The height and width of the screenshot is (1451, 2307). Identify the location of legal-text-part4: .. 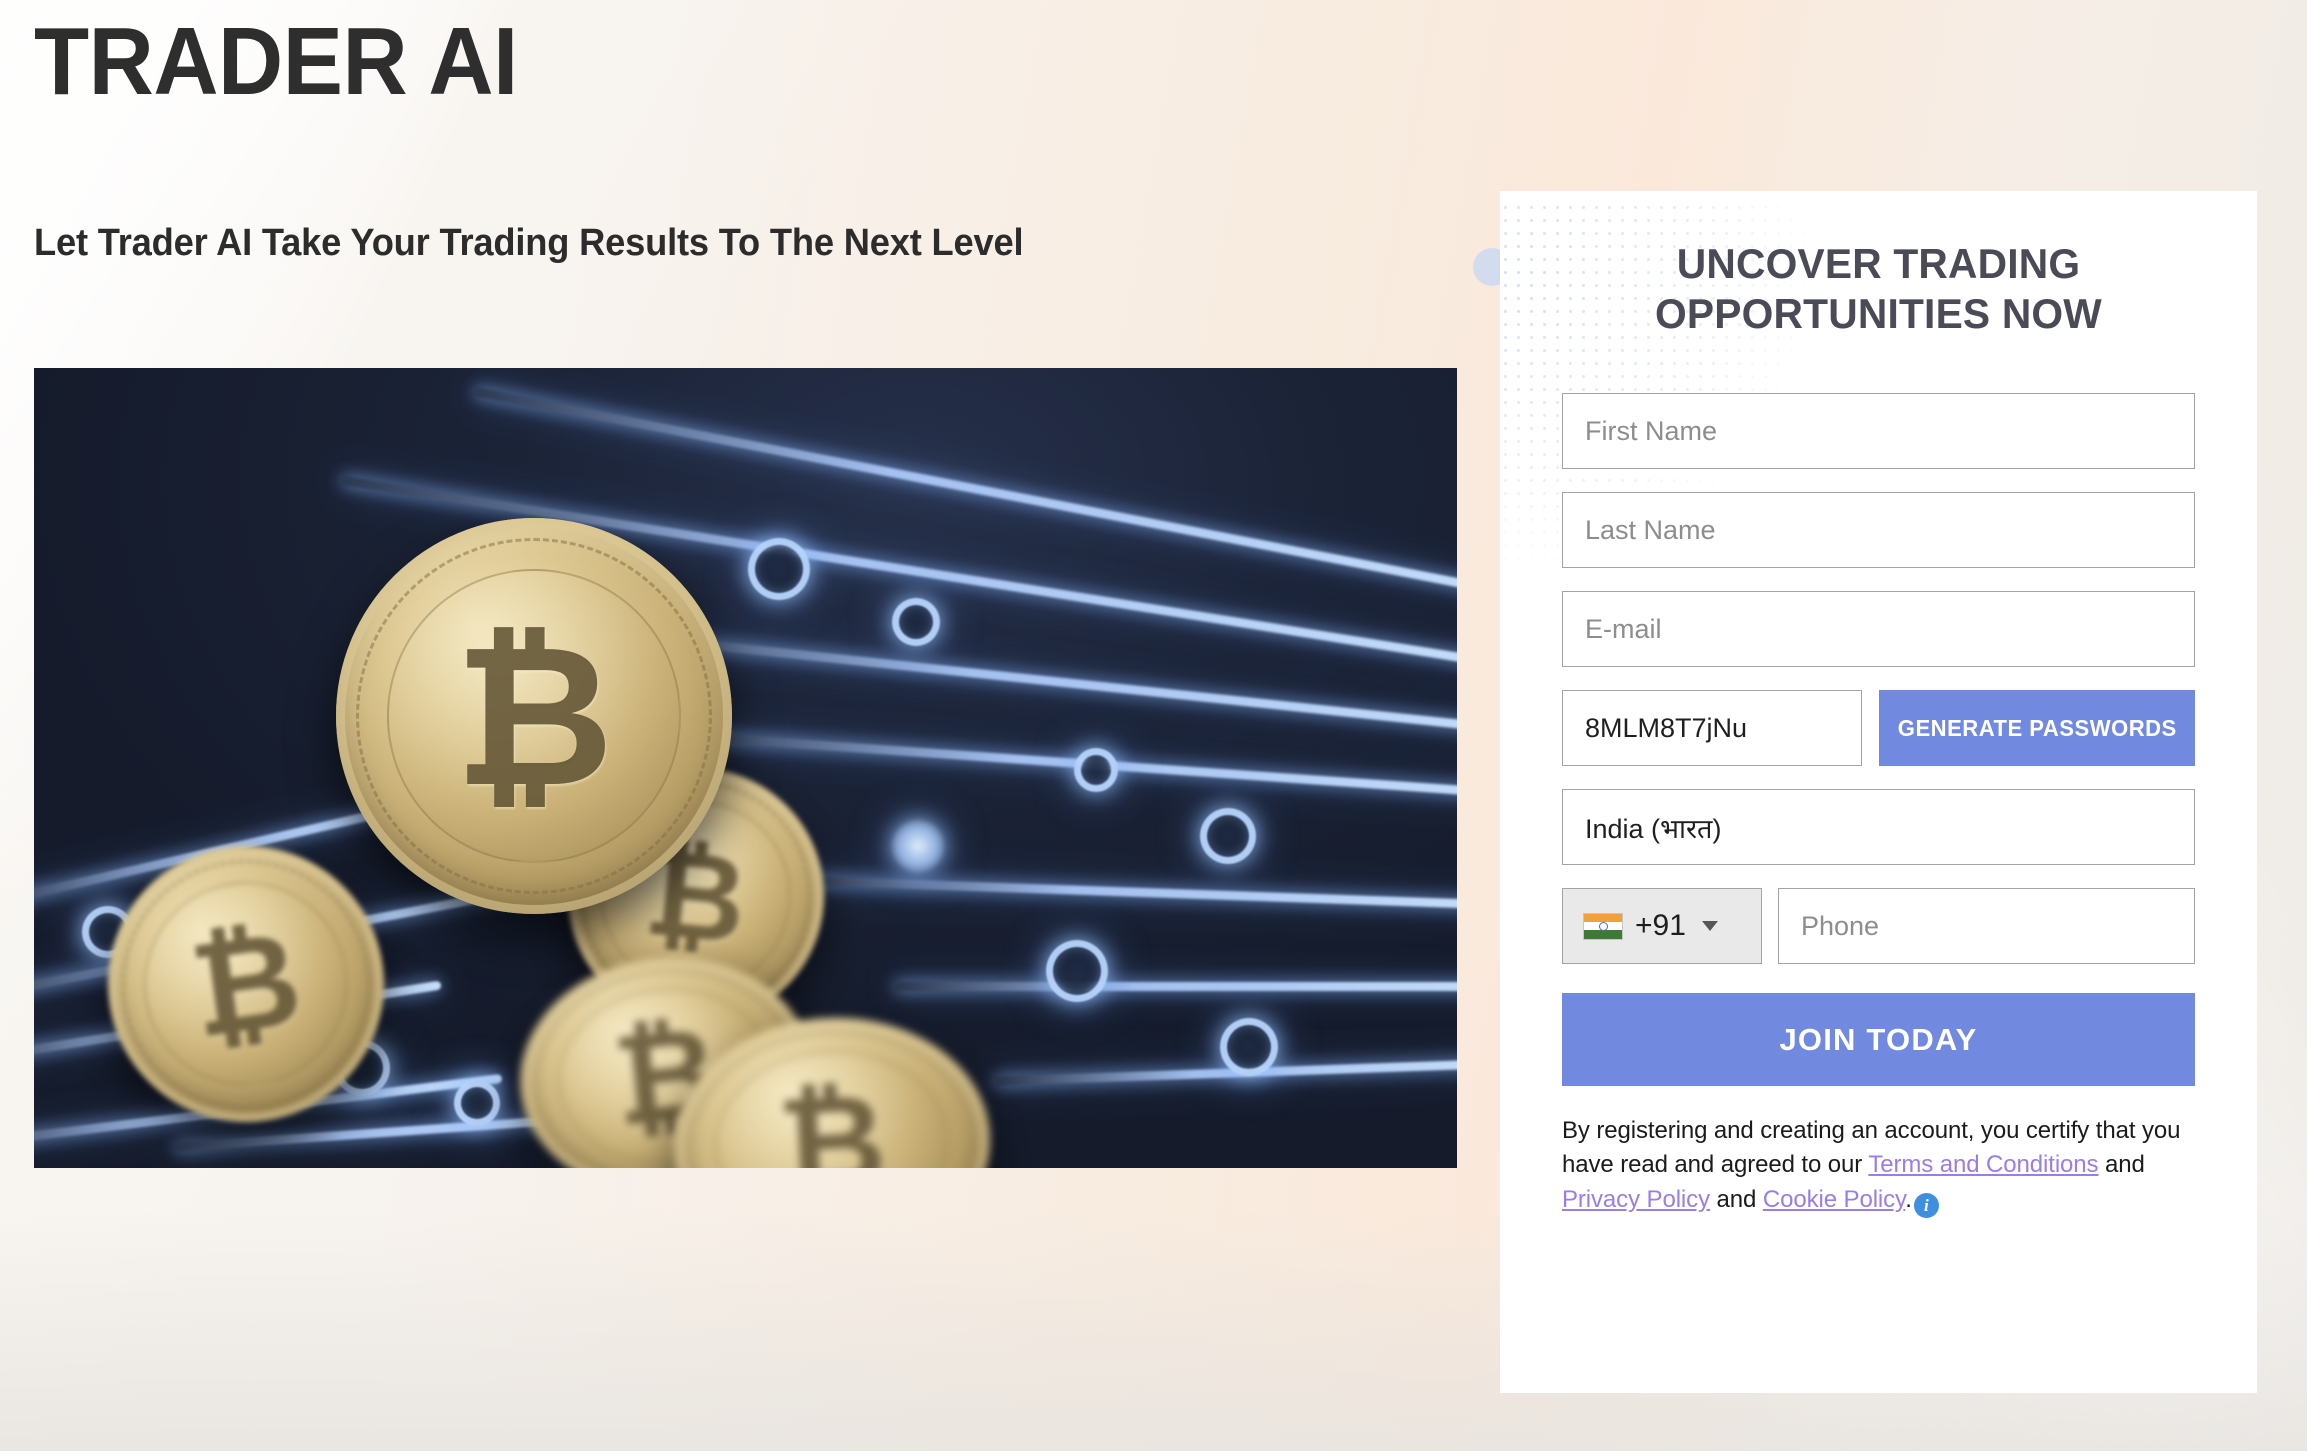
(1908, 1199).